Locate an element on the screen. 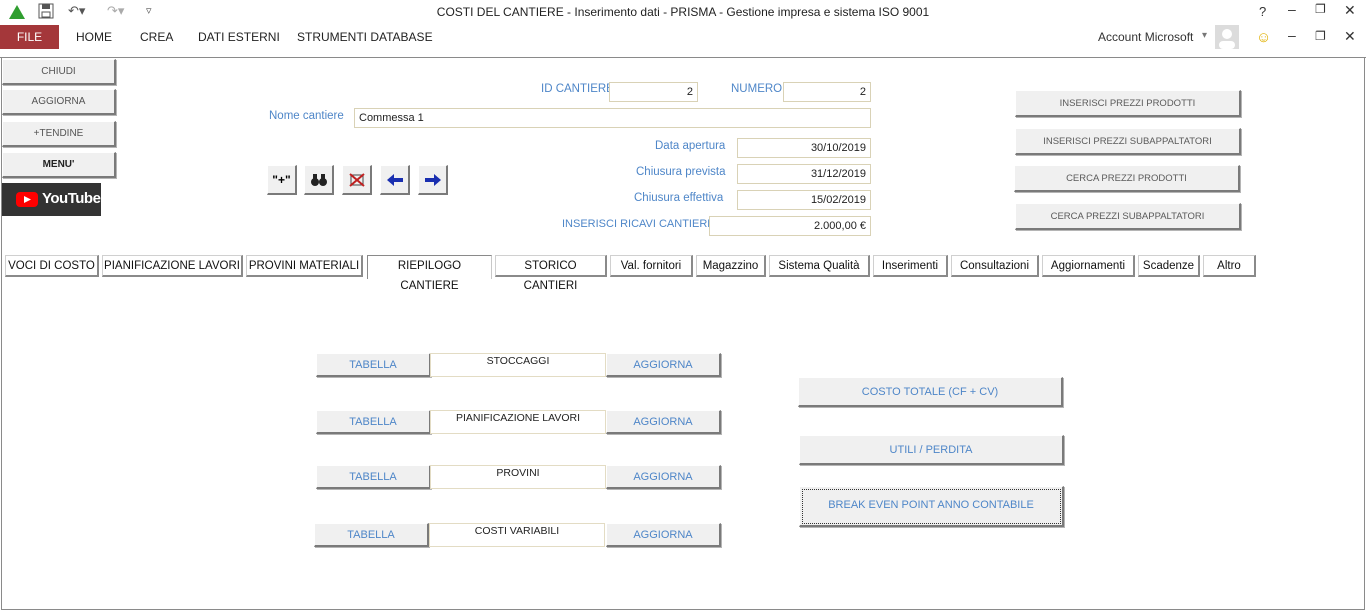 The width and height of the screenshot is (1366, 610). costi-variabili-tabella-button: TABELLA is located at coordinates (371, 535).